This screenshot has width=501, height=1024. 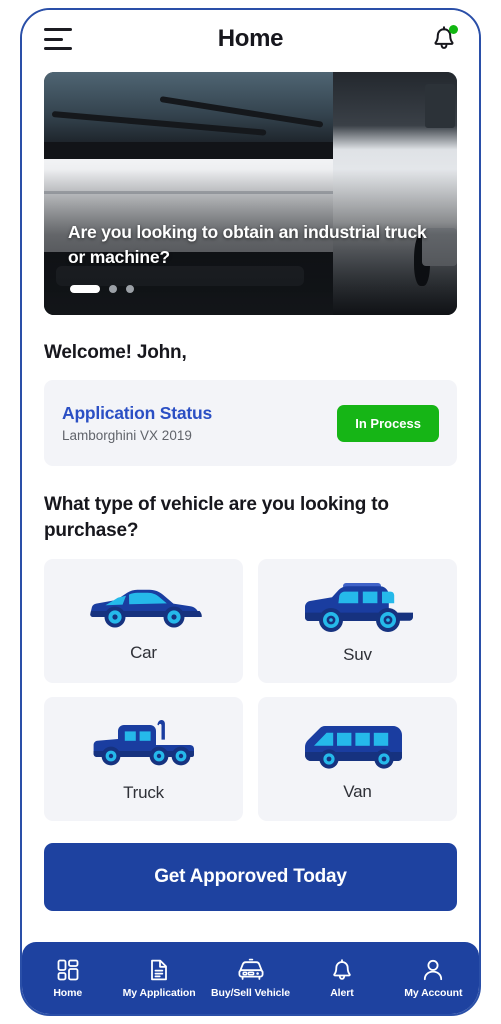 I want to click on nav-label: My Account, so click(x=433, y=992).